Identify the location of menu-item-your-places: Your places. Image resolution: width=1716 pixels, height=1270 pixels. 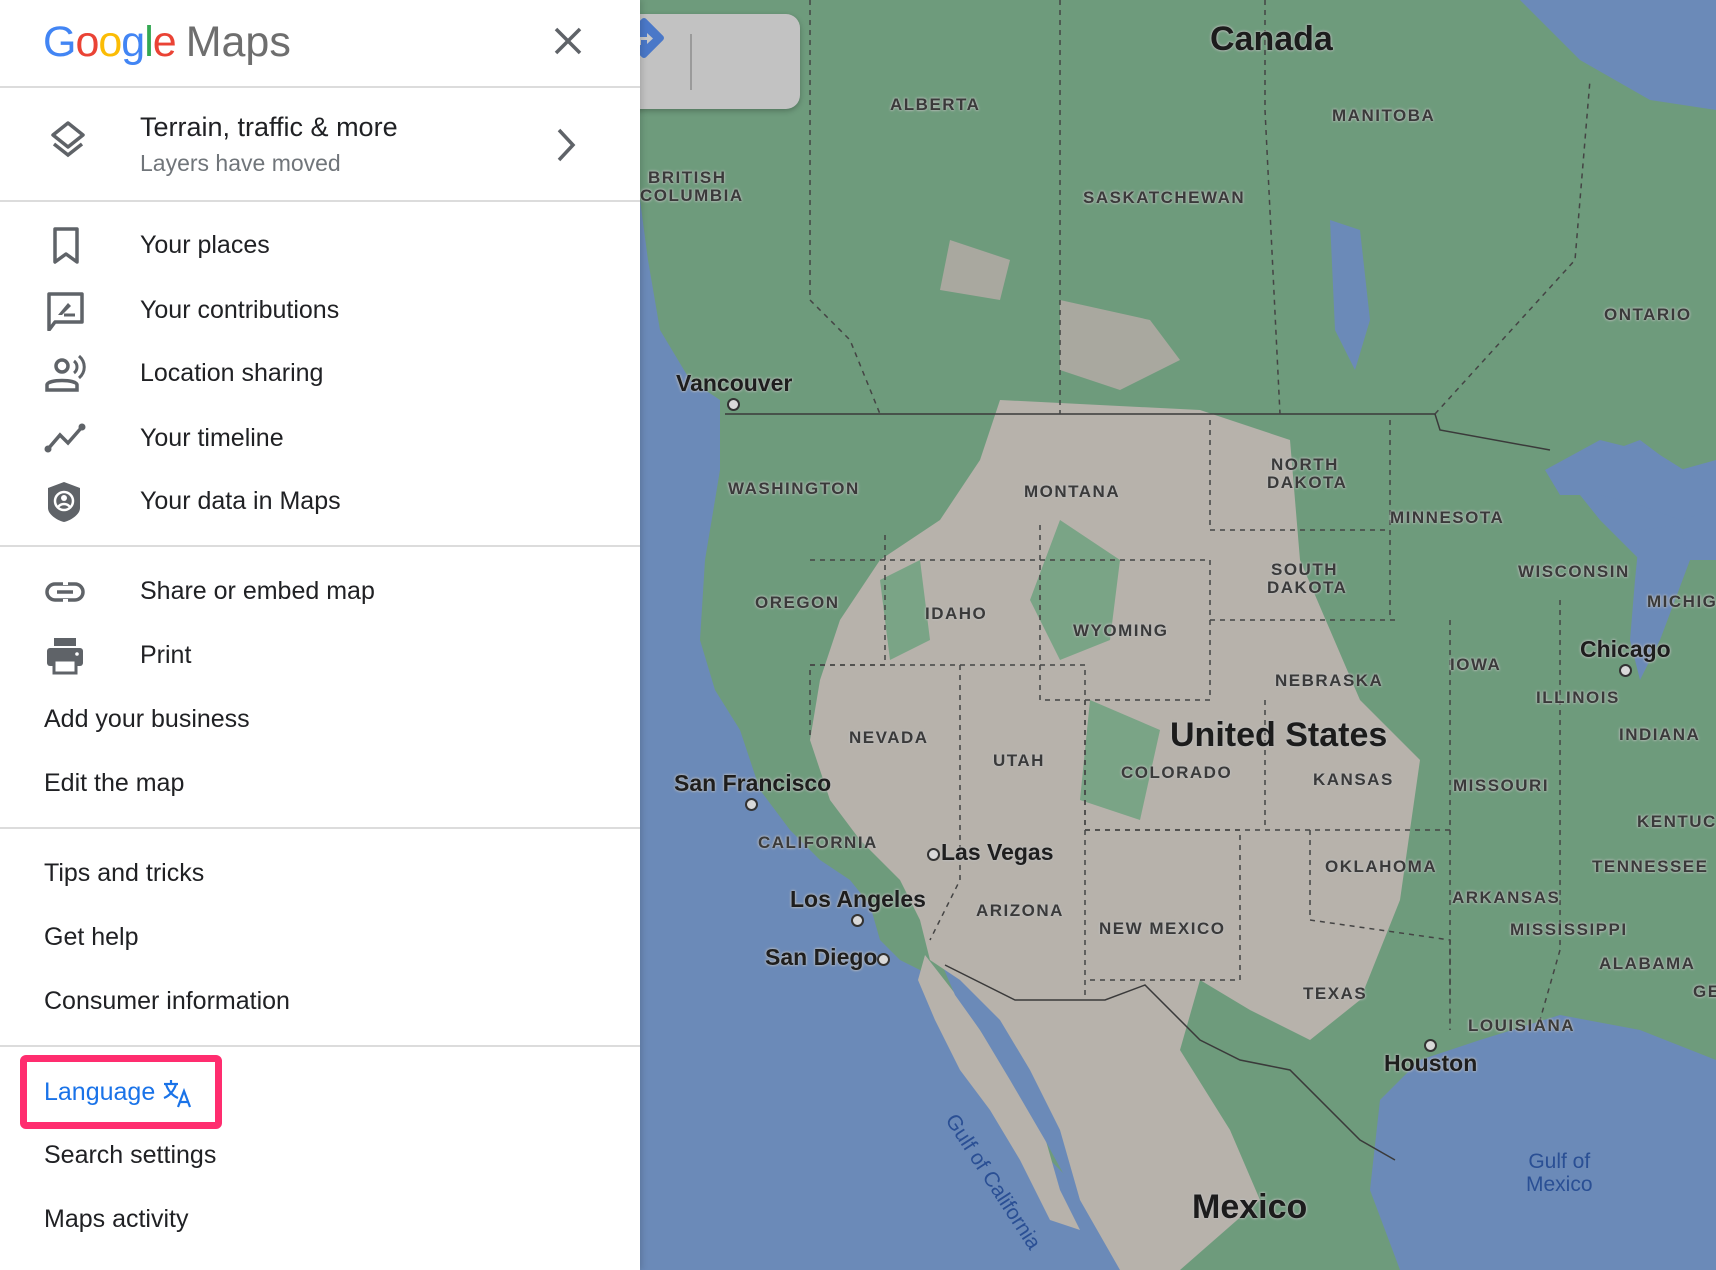
(320, 245).